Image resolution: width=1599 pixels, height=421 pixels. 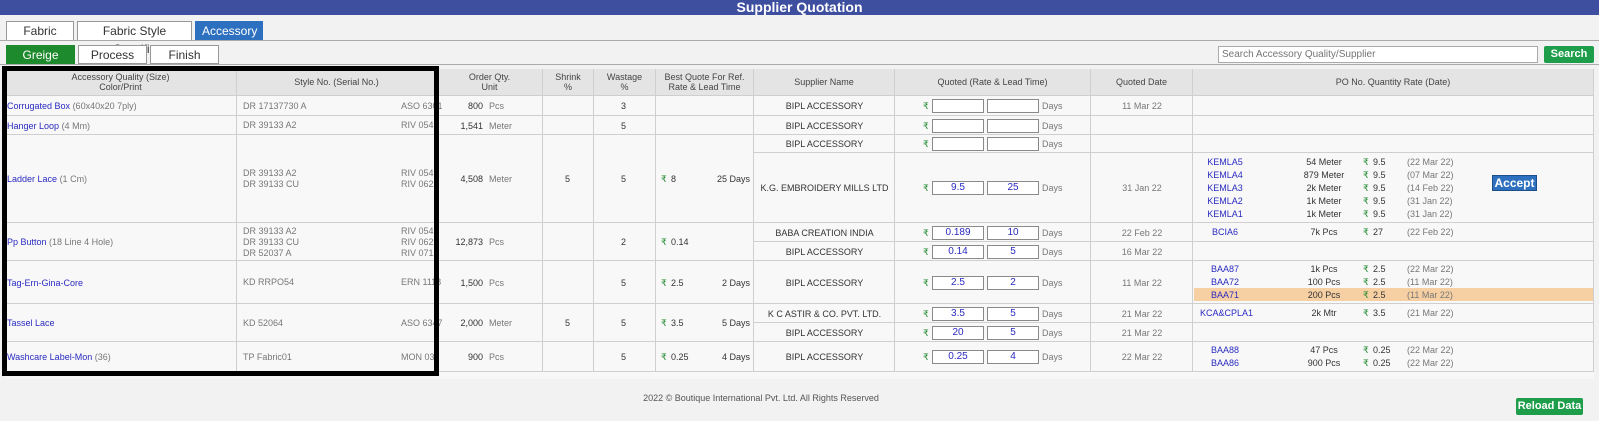 I want to click on accessory-quality-link: Corrugated Box (60x40x20 7ply), so click(x=72, y=106).